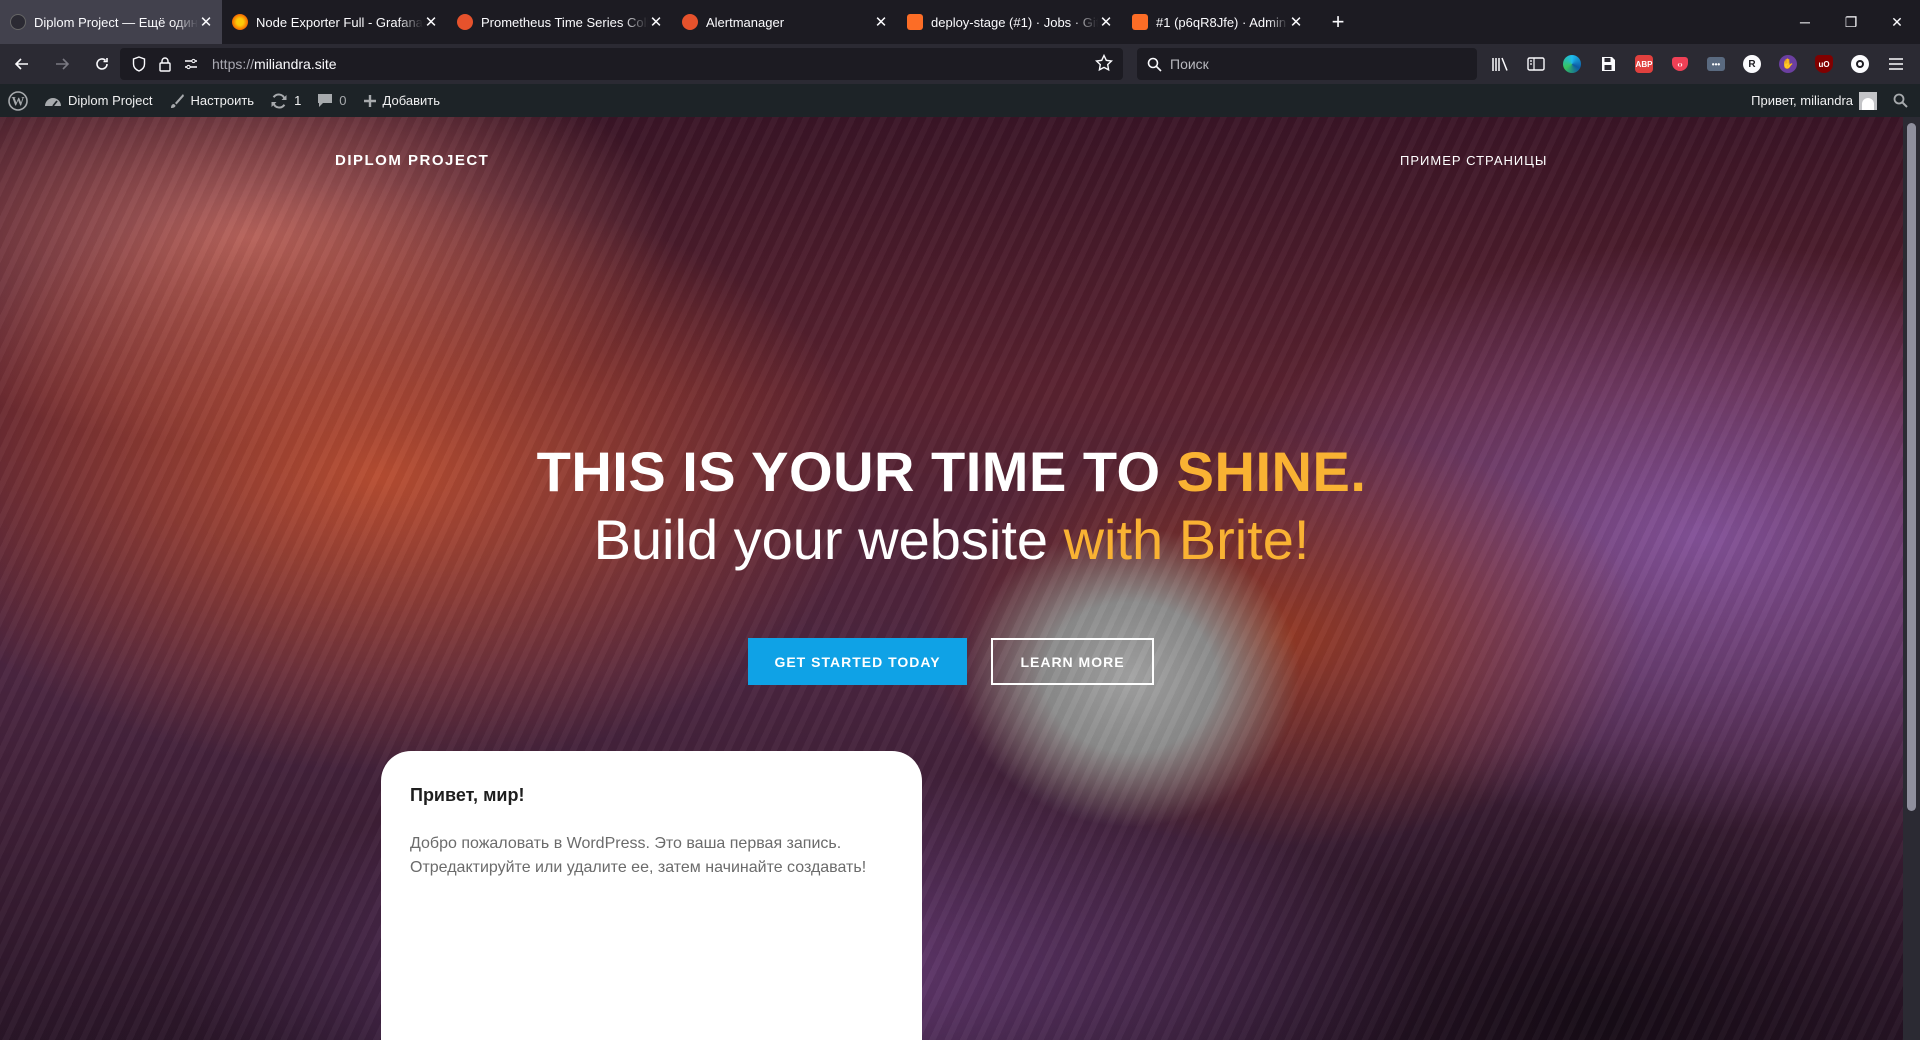 This screenshot has width=1920, height=1040. I want to click on tab-gitlab-job: deploy-stage (#1) · Jobs · GitLab ✕, so click(1009, 22).